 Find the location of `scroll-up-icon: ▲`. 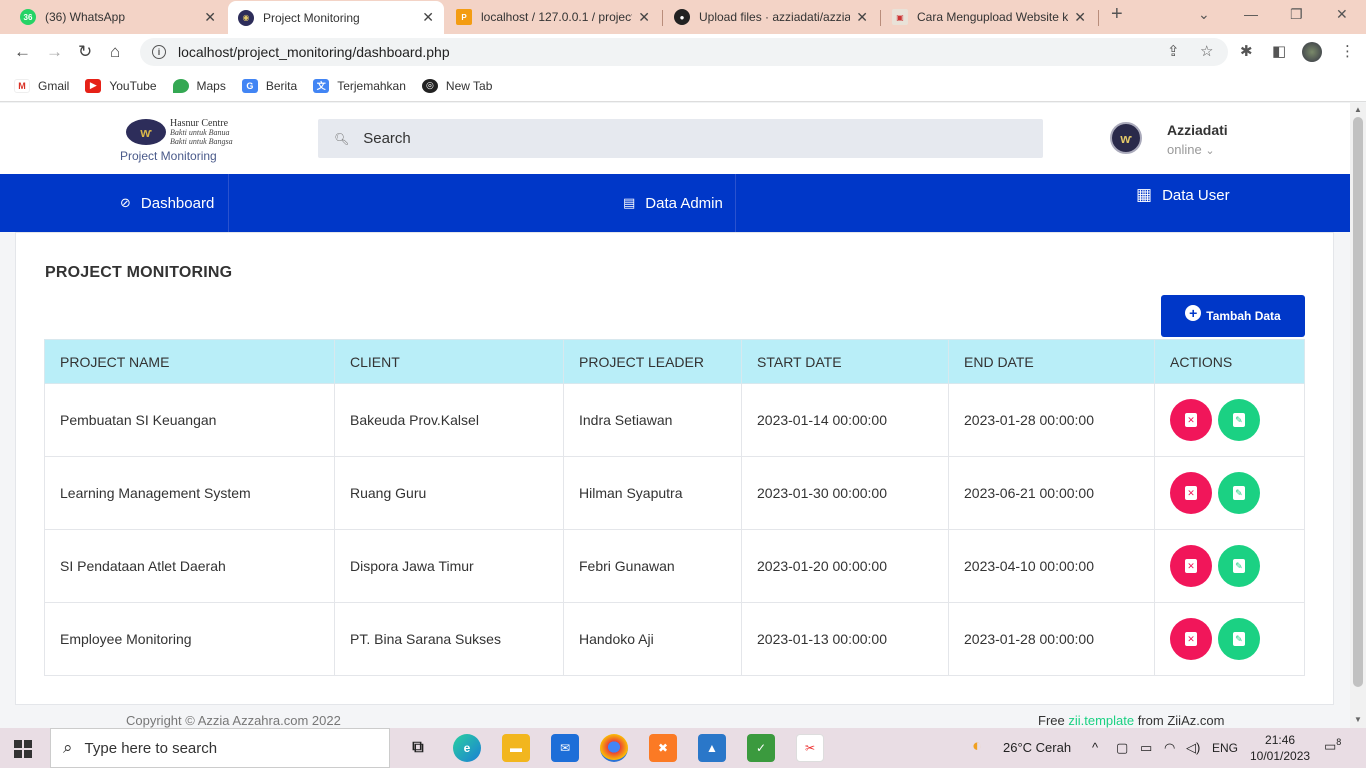

scroll-up-icon: ▲ is located at coordinates (1358, 109).